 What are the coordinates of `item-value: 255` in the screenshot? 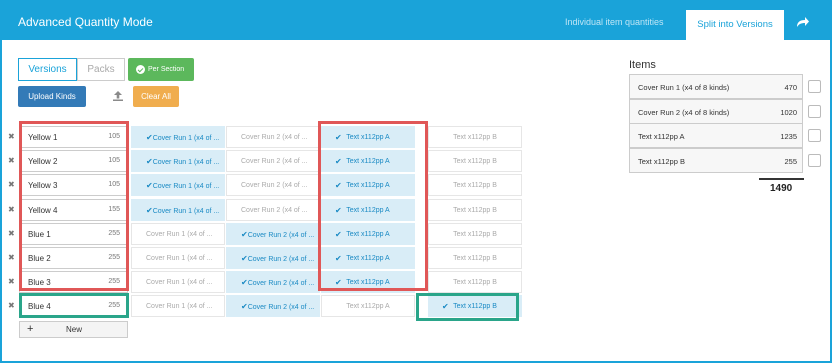 It's located at (790, 161).